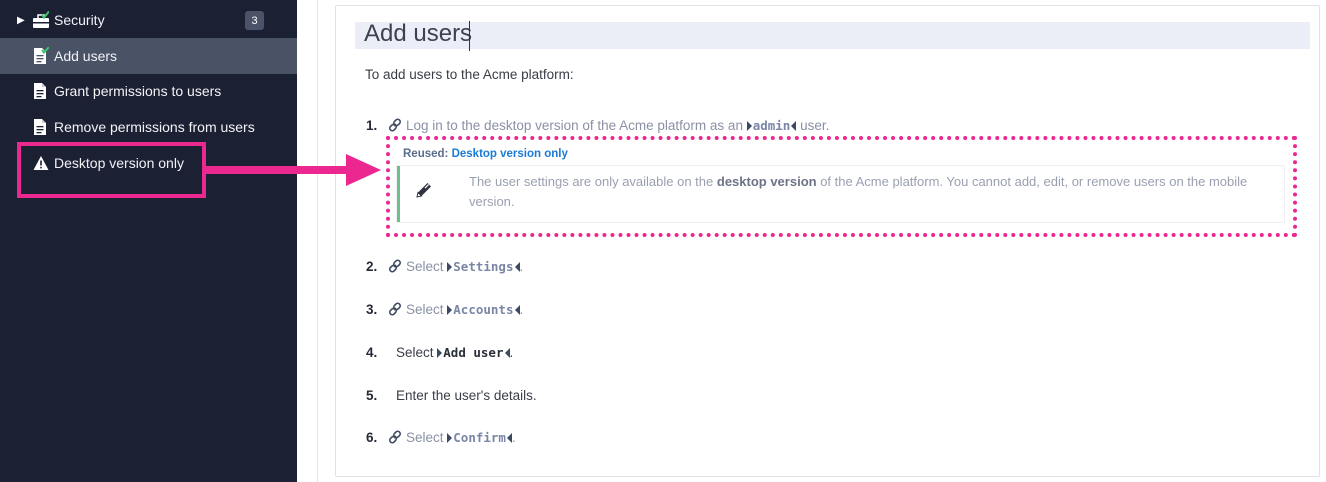 The image size is (1326, 482). What do you see at coordinates (813, 125) in the screenshot?
I see `step-text-post: user.` at bounding box center [813, 125].